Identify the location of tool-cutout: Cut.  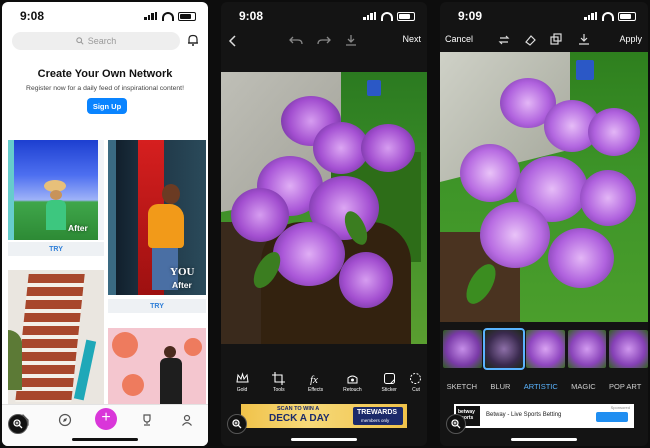
(416, 387).